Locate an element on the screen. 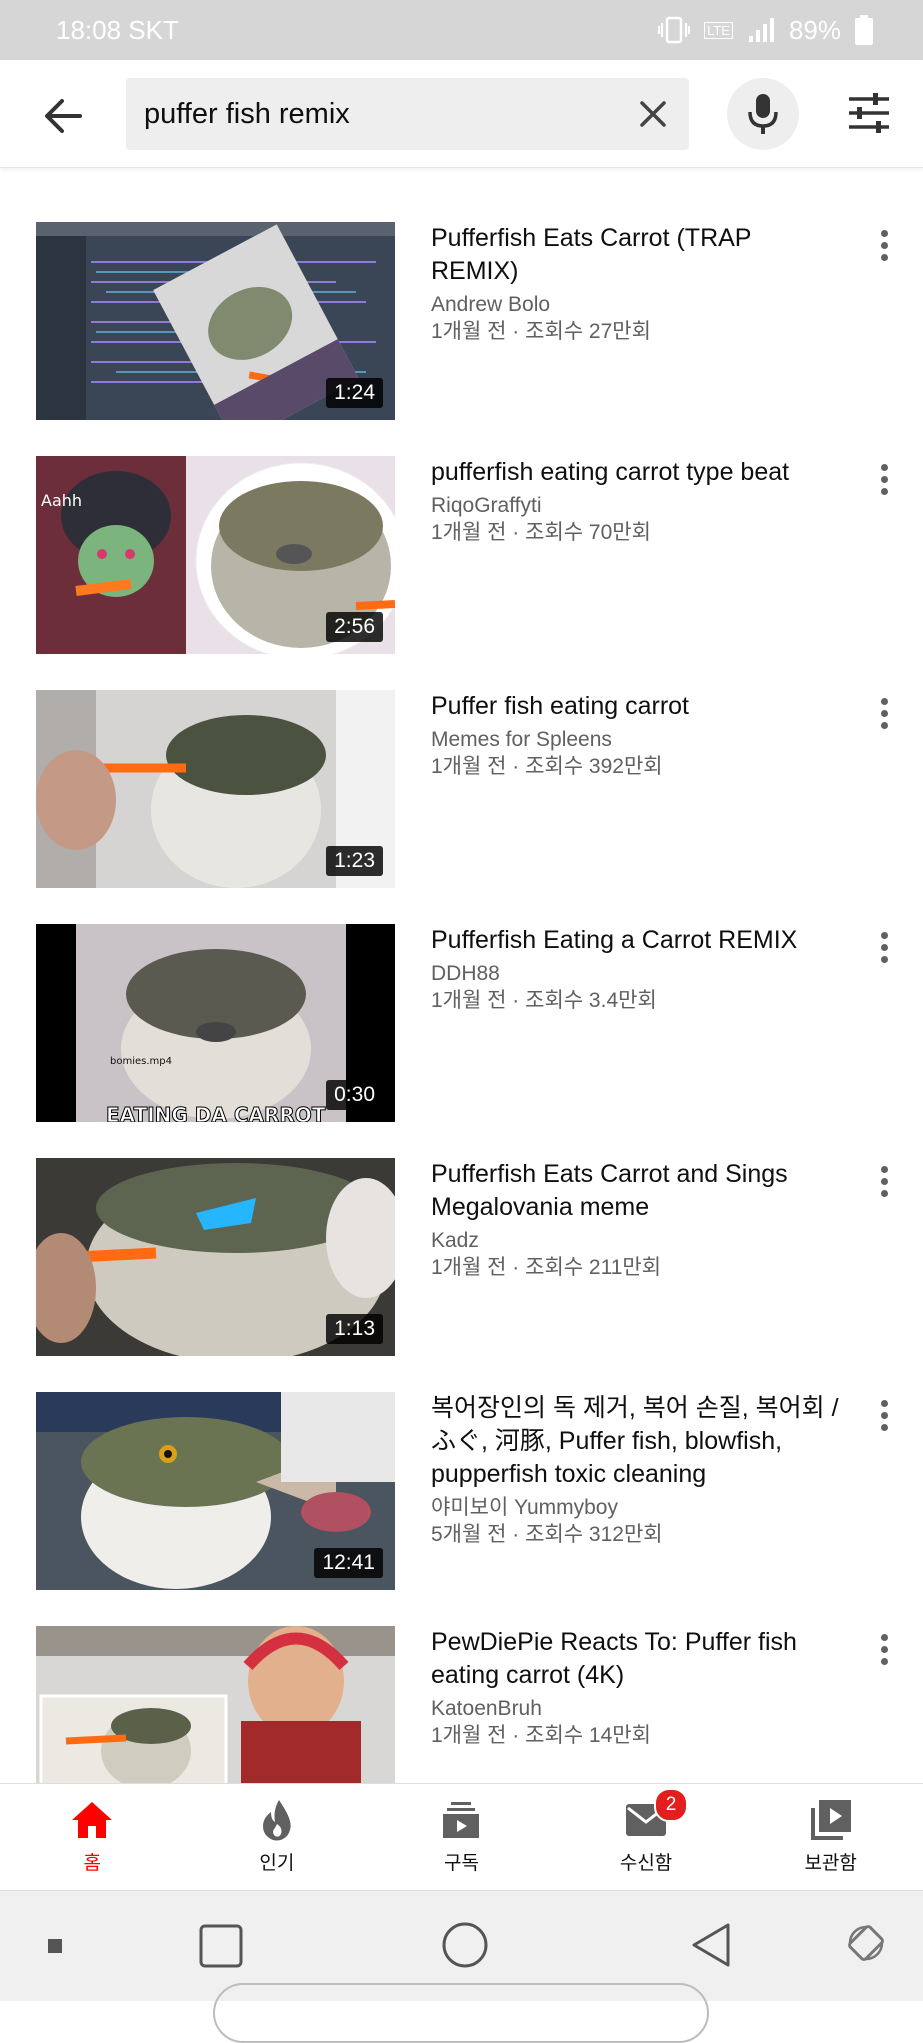 The width and height of the screenshot is (923, 2043). status-icons: LTE 89% is located at coordinates (765, 30).